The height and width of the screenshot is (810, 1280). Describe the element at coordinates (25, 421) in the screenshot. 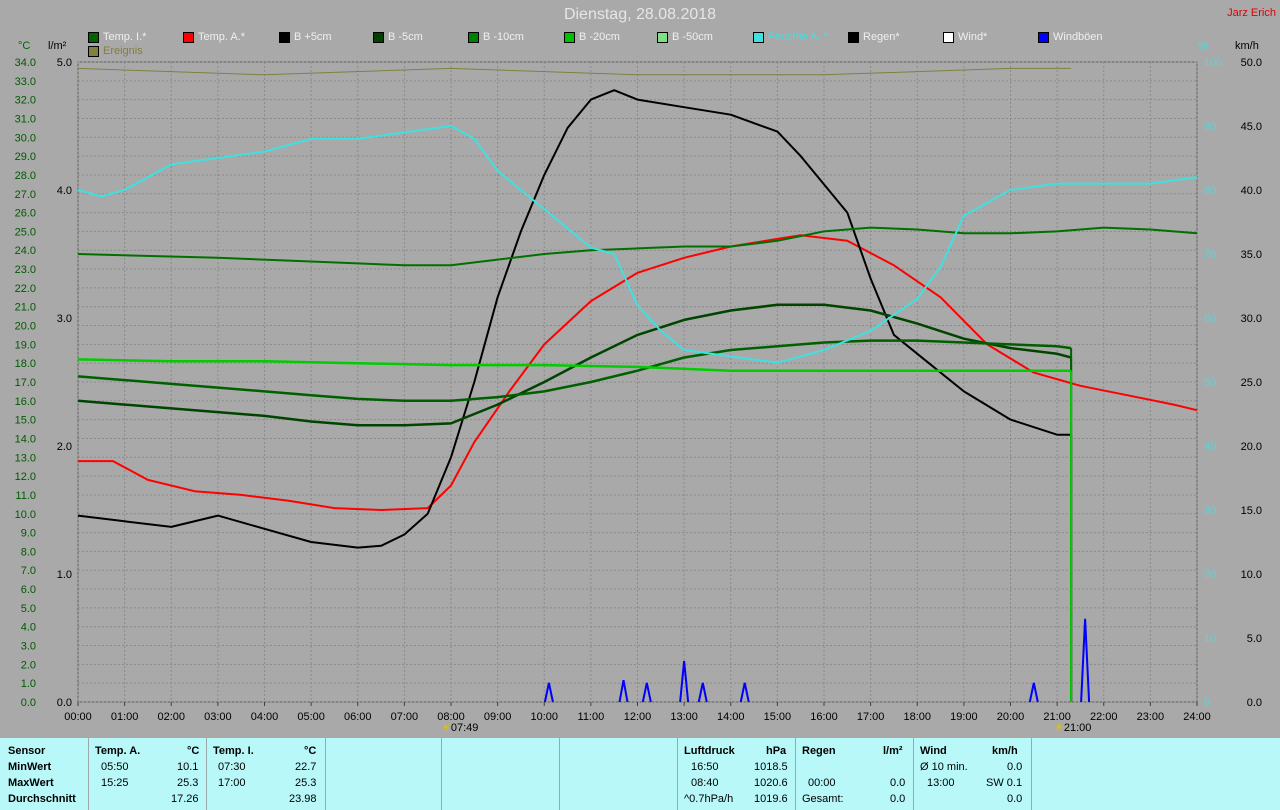

I see `temp-tick-label: 15.0` at that location.